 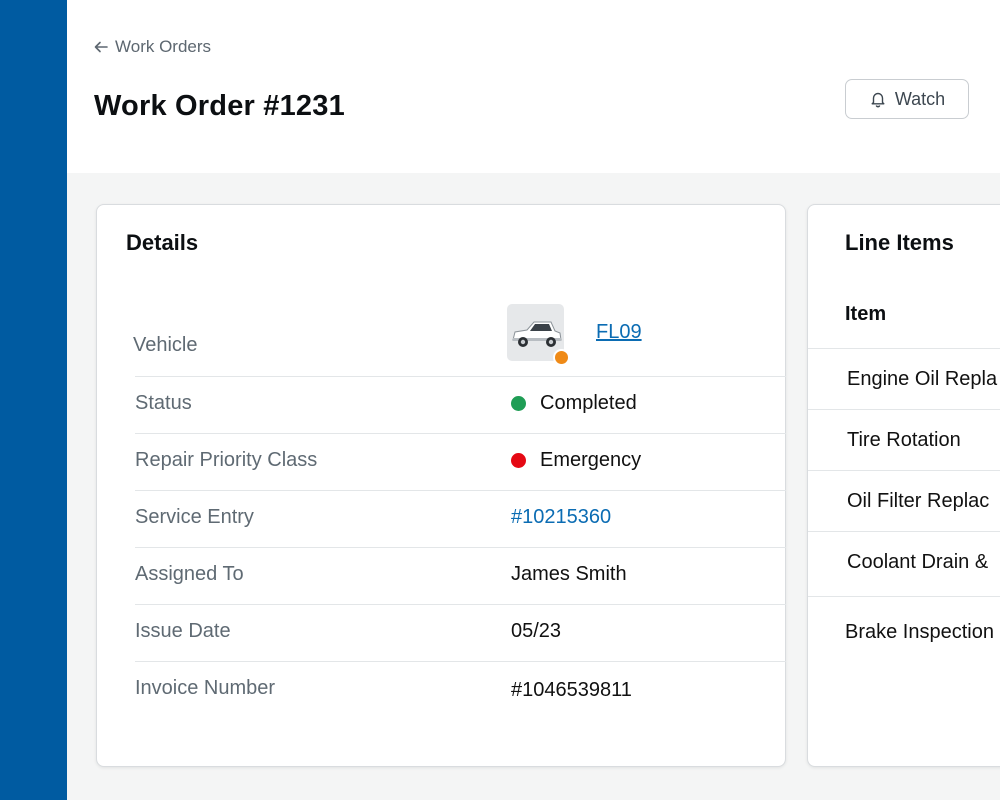 What do you see at coordinates (518, 460) in the screenshot?
I see `priority-dot` at bounding box center [518, 460].